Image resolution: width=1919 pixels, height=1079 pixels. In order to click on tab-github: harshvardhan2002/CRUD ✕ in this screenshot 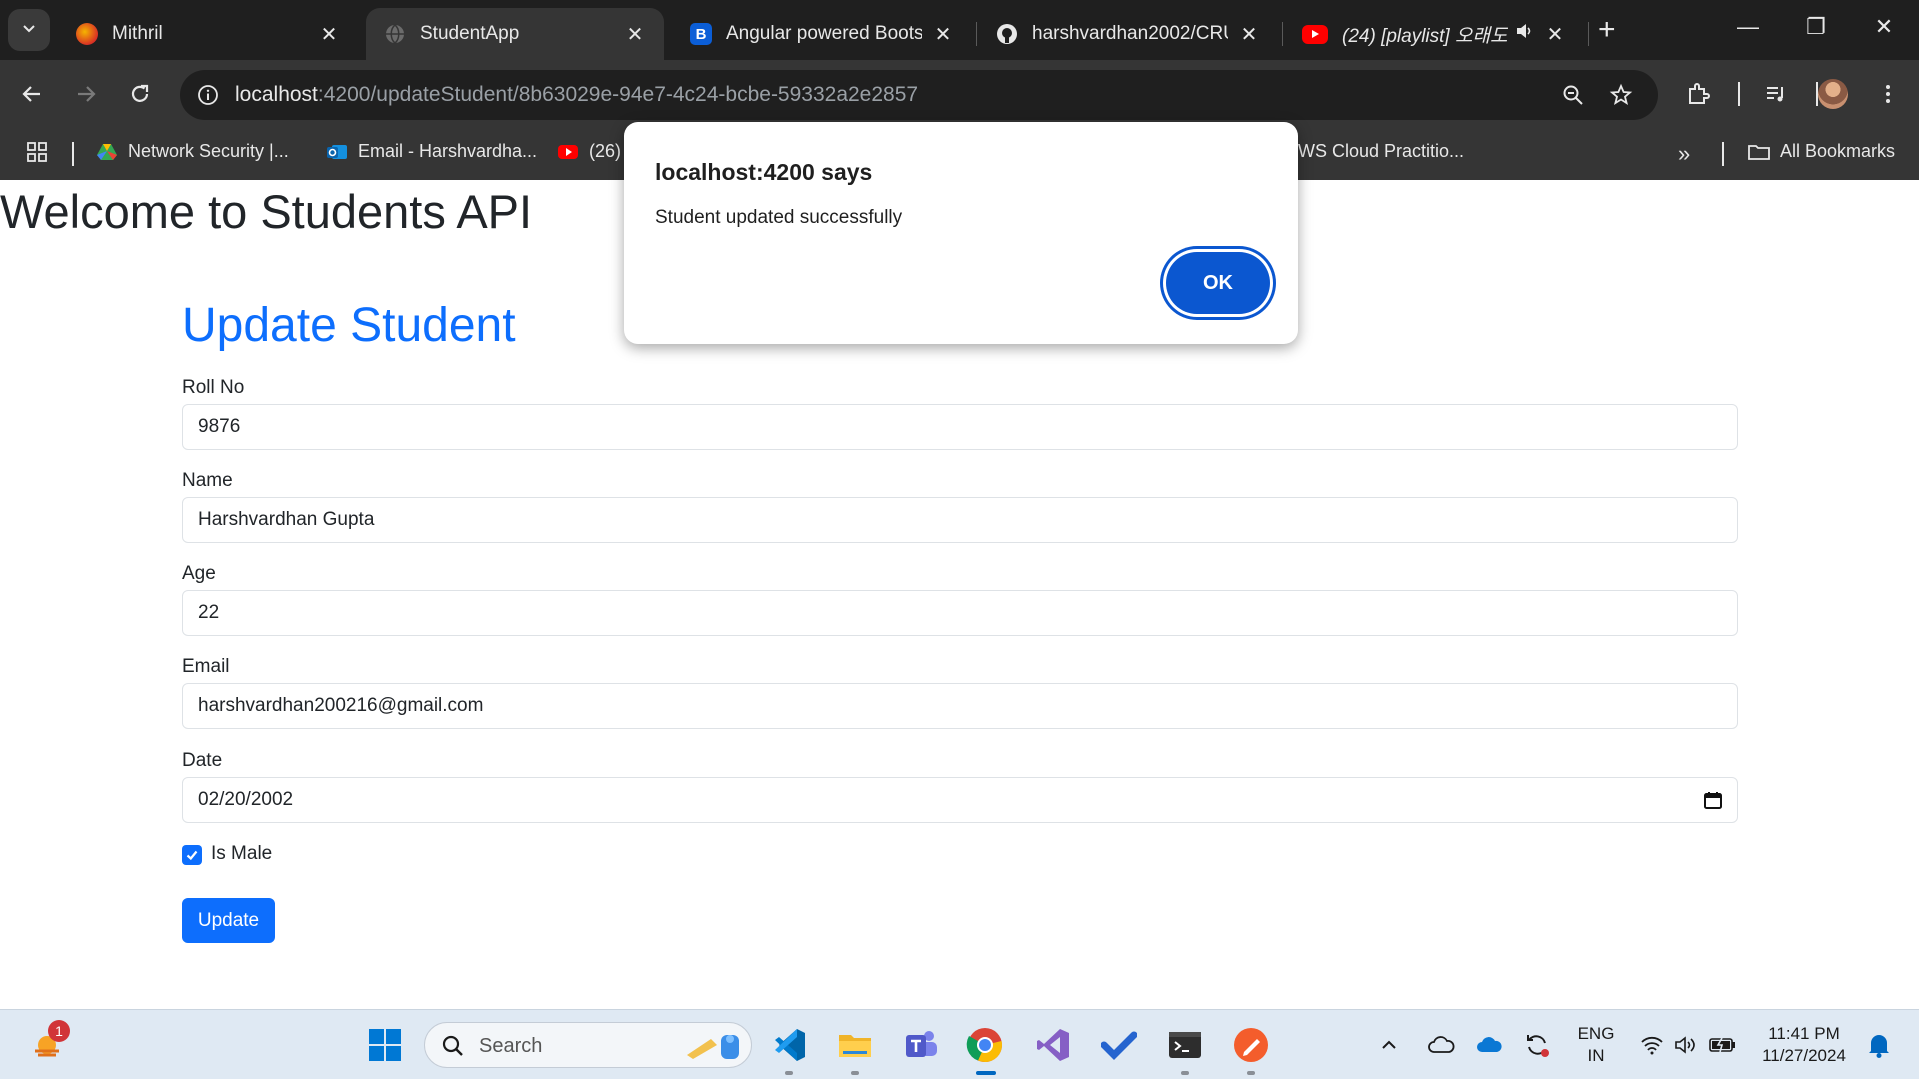, I will do `click(1128, 34)`.